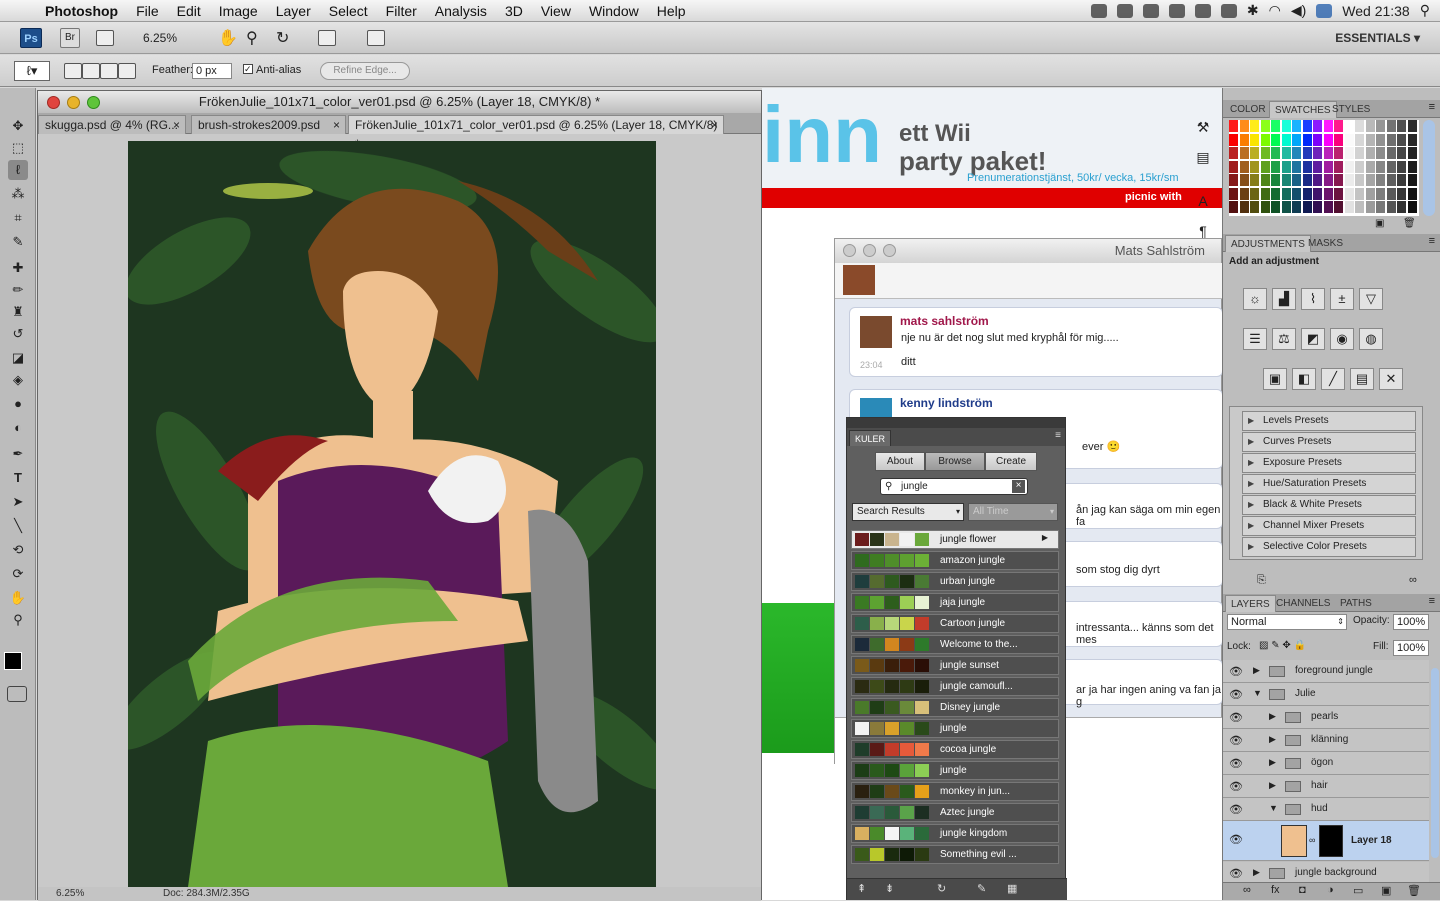  I want to click on healing-brush-icon: ✚, so click(18, 268).